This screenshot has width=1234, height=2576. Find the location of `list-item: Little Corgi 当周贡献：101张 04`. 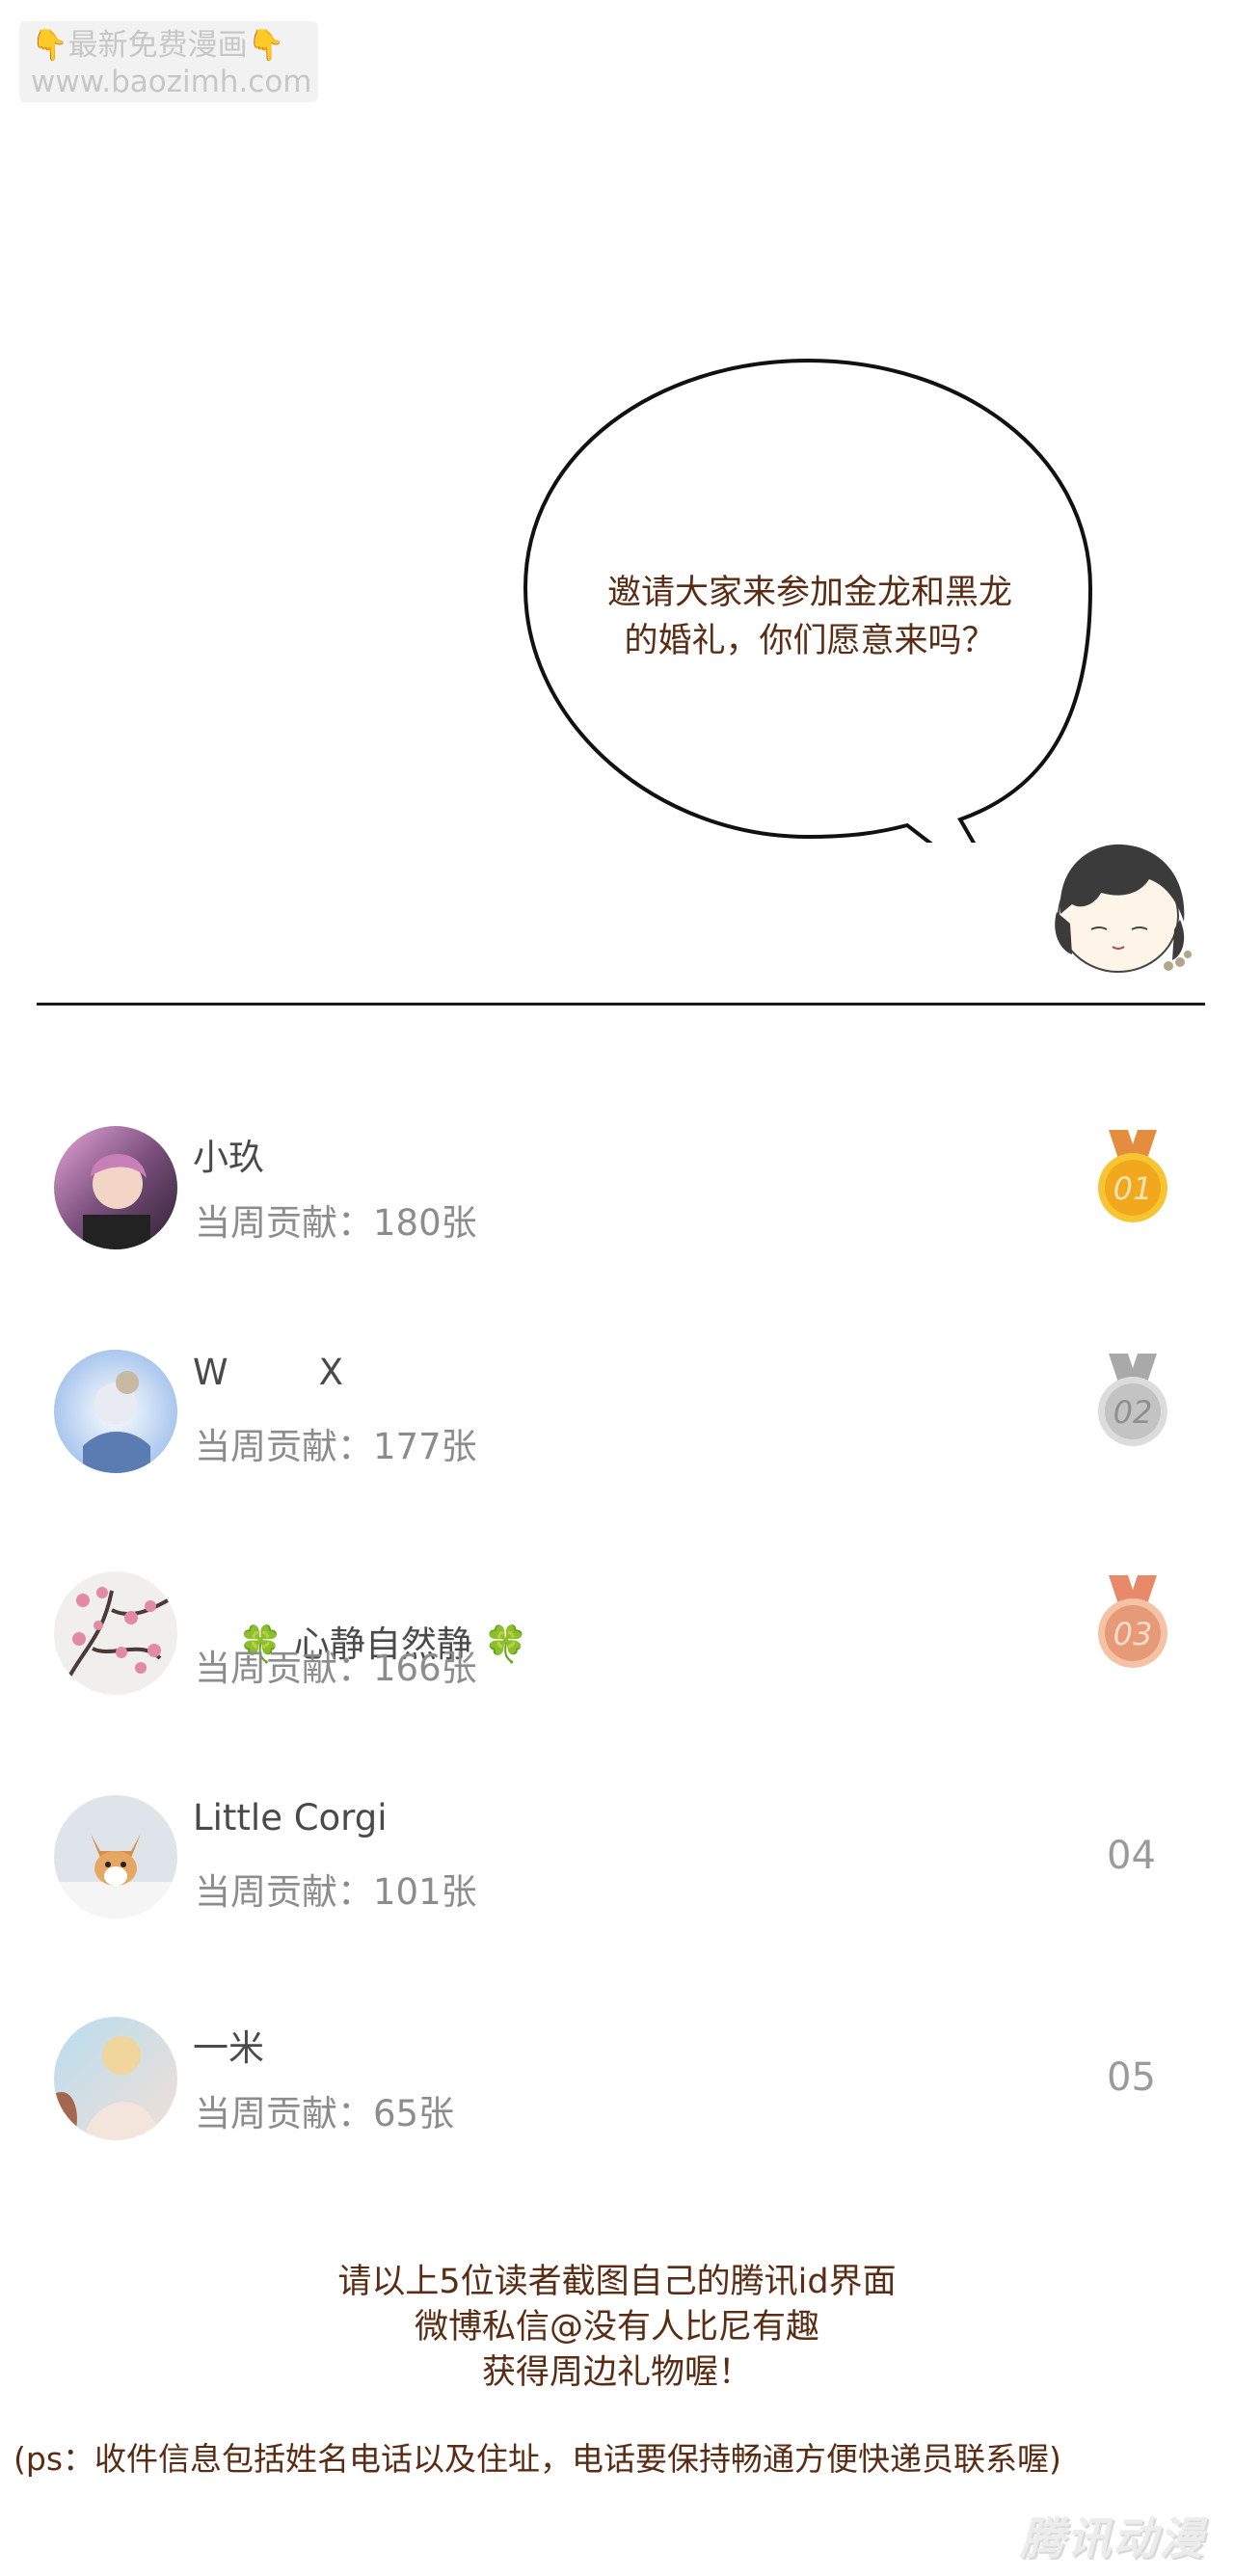

list-item: Little Corgi 当周贡献：101张 04 is located at coordinates (617, 1868).